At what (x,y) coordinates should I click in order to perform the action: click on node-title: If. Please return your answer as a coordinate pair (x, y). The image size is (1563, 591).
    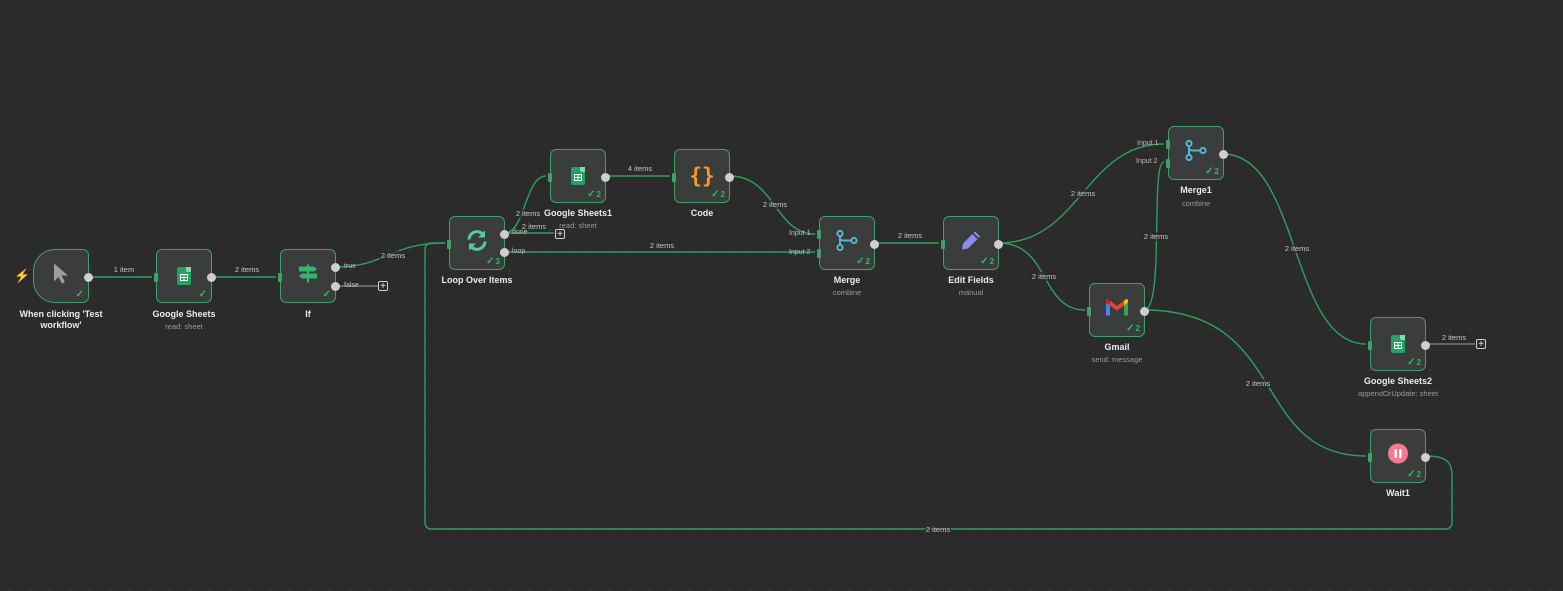
    Looking at the image, I should click on (308, 314).